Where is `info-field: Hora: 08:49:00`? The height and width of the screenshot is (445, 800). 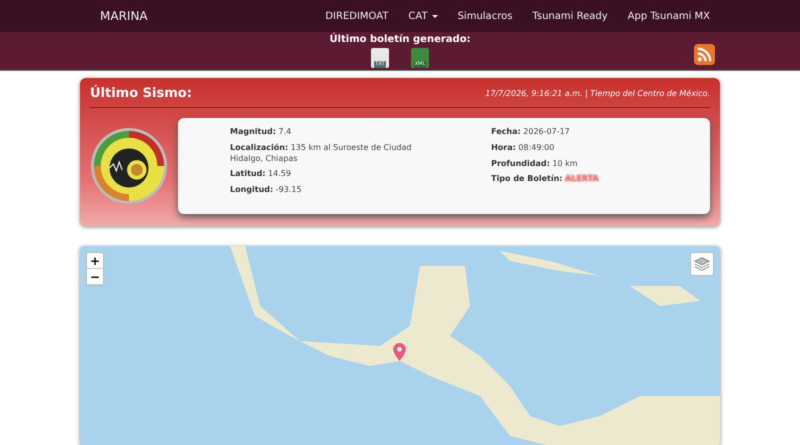
info-field: Hora: 08:49:00 is located at coordinates (595, 148).